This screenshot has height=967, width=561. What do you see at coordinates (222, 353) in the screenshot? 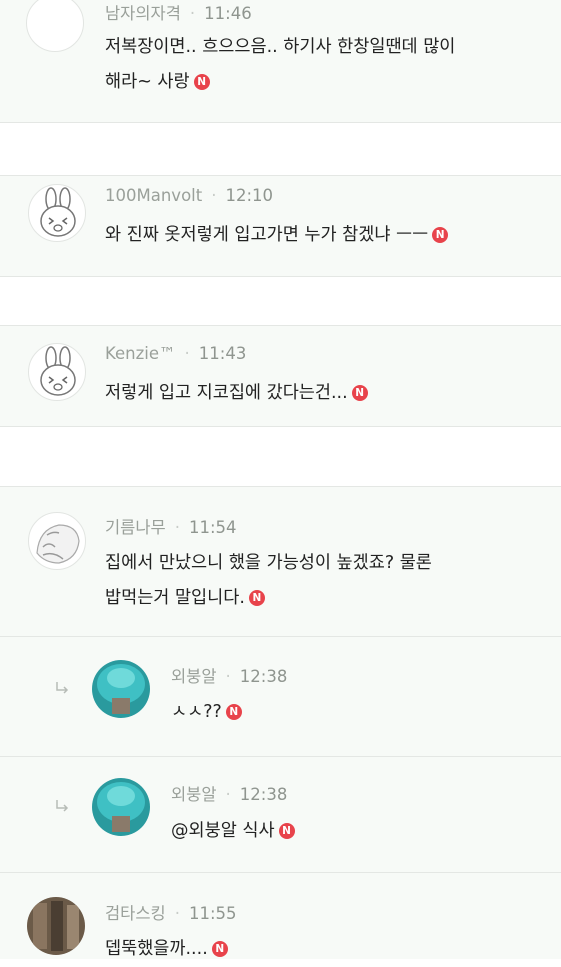
I see `comment-time: 11:43` at bounding box center [222, 353].